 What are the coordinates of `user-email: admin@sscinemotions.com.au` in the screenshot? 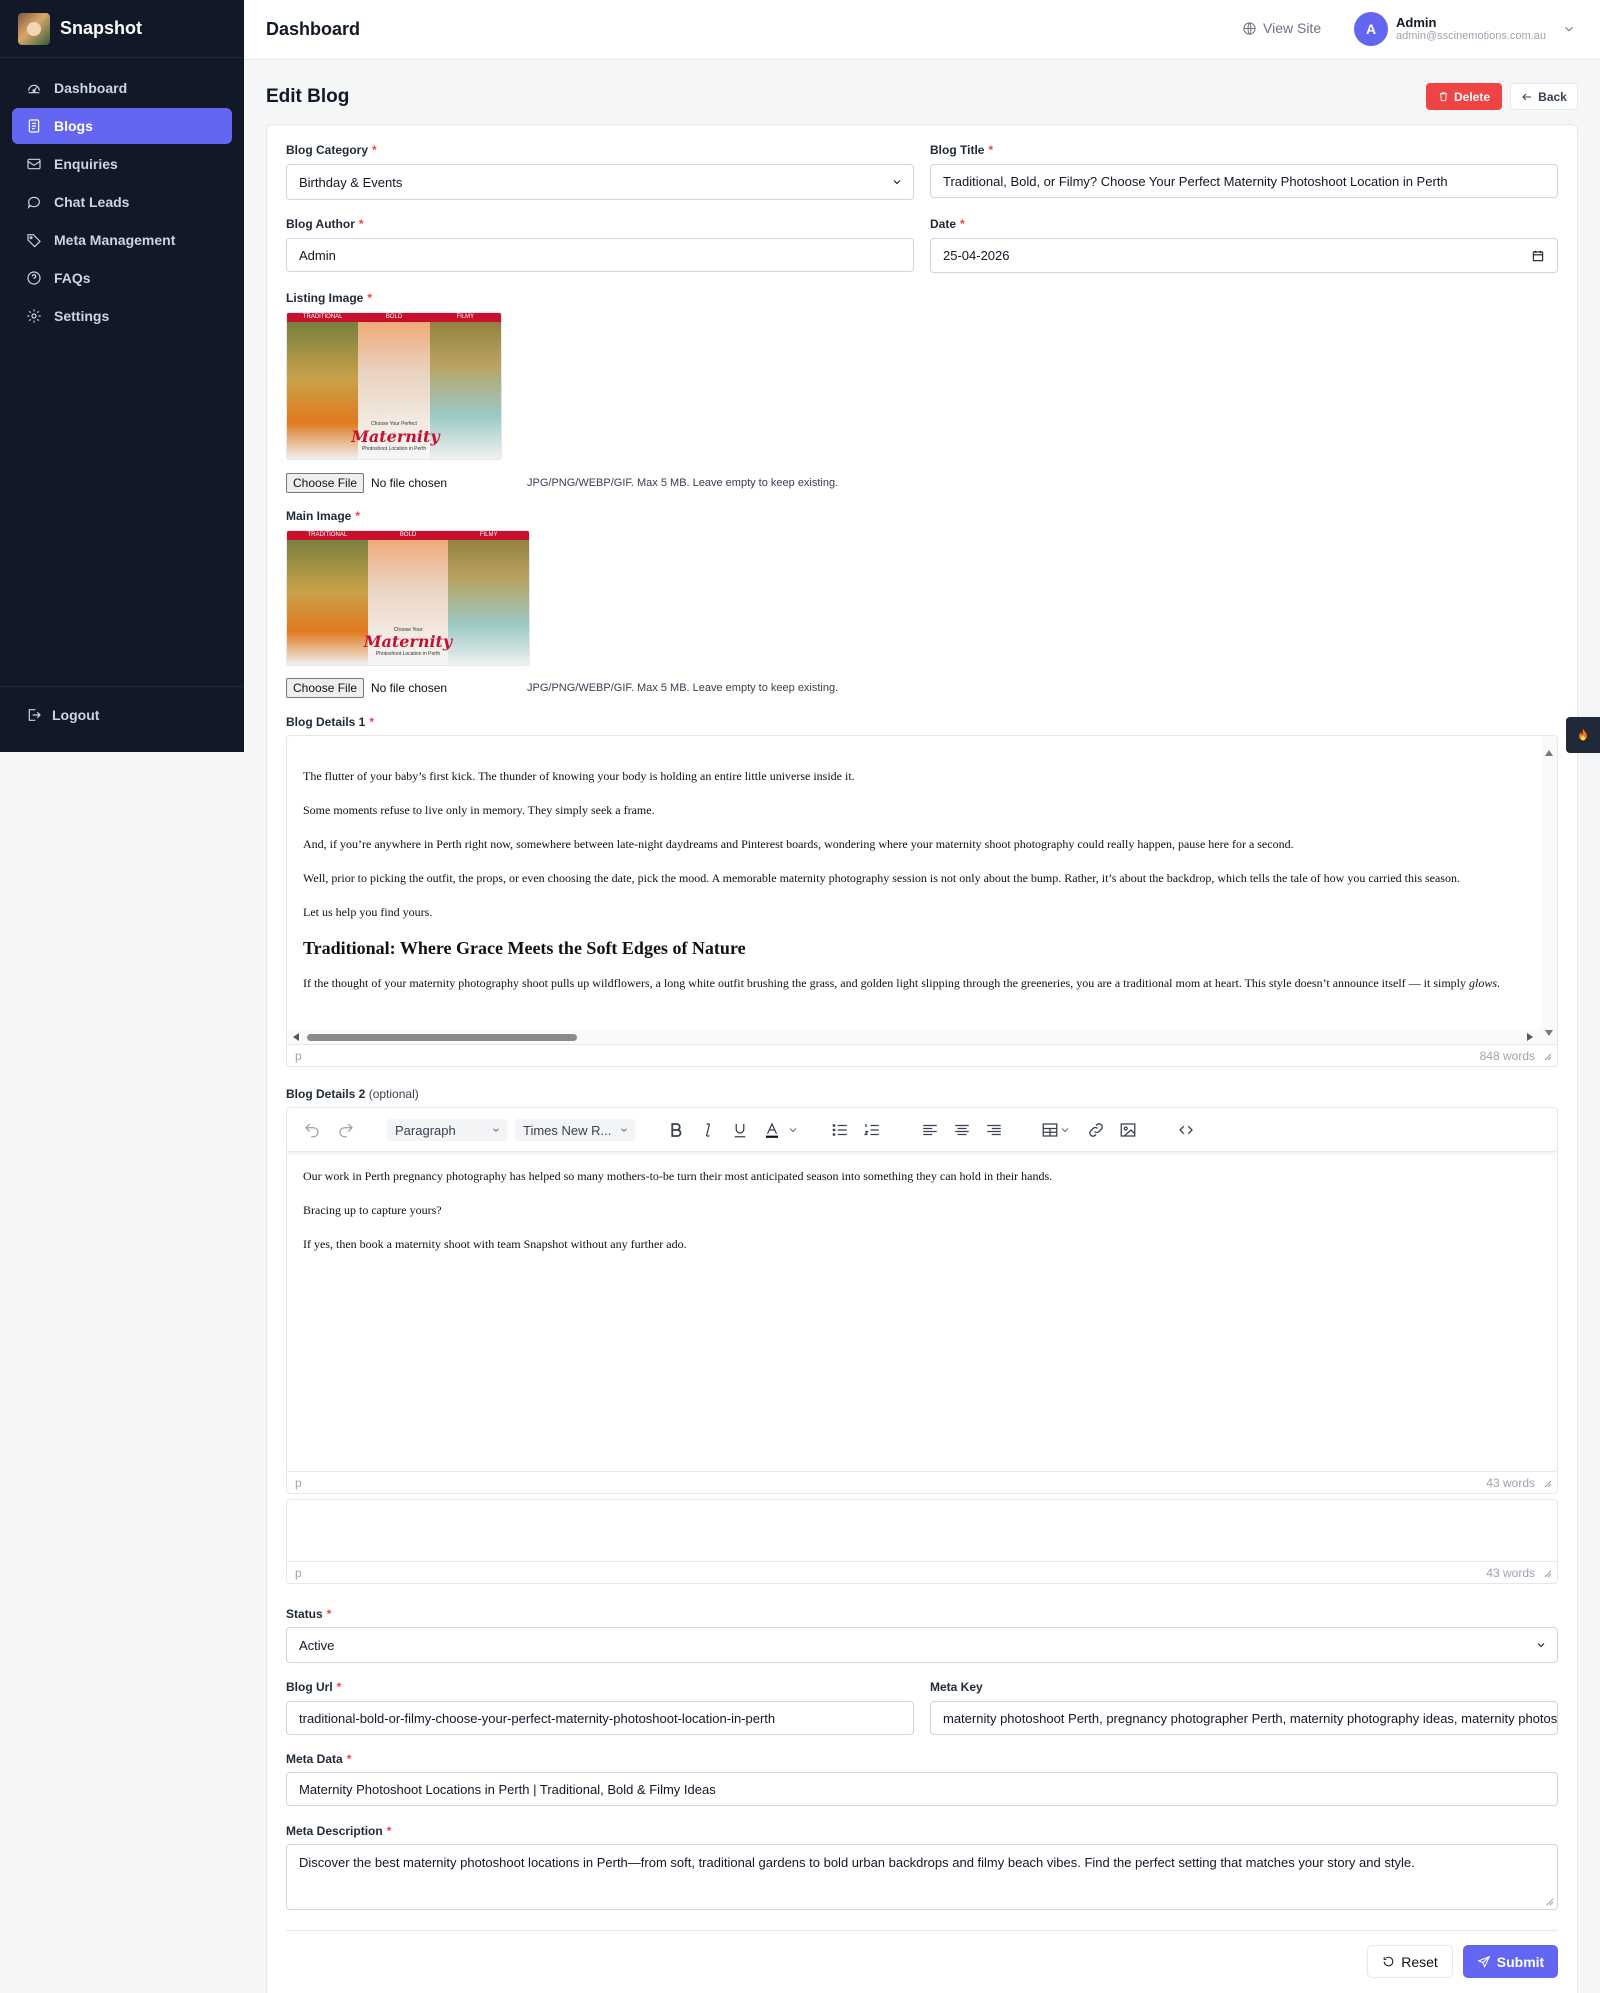 It's located at (1471, 36).